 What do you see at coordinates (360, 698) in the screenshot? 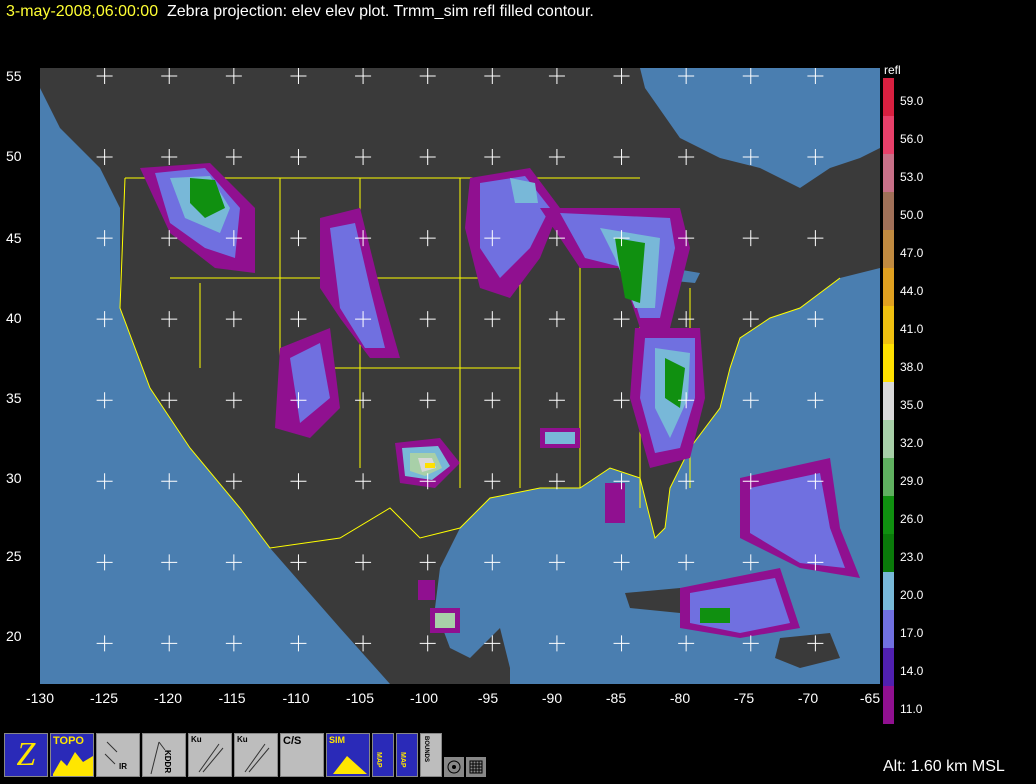
I see `lon-label: -105` at bounding box center [360, 698].